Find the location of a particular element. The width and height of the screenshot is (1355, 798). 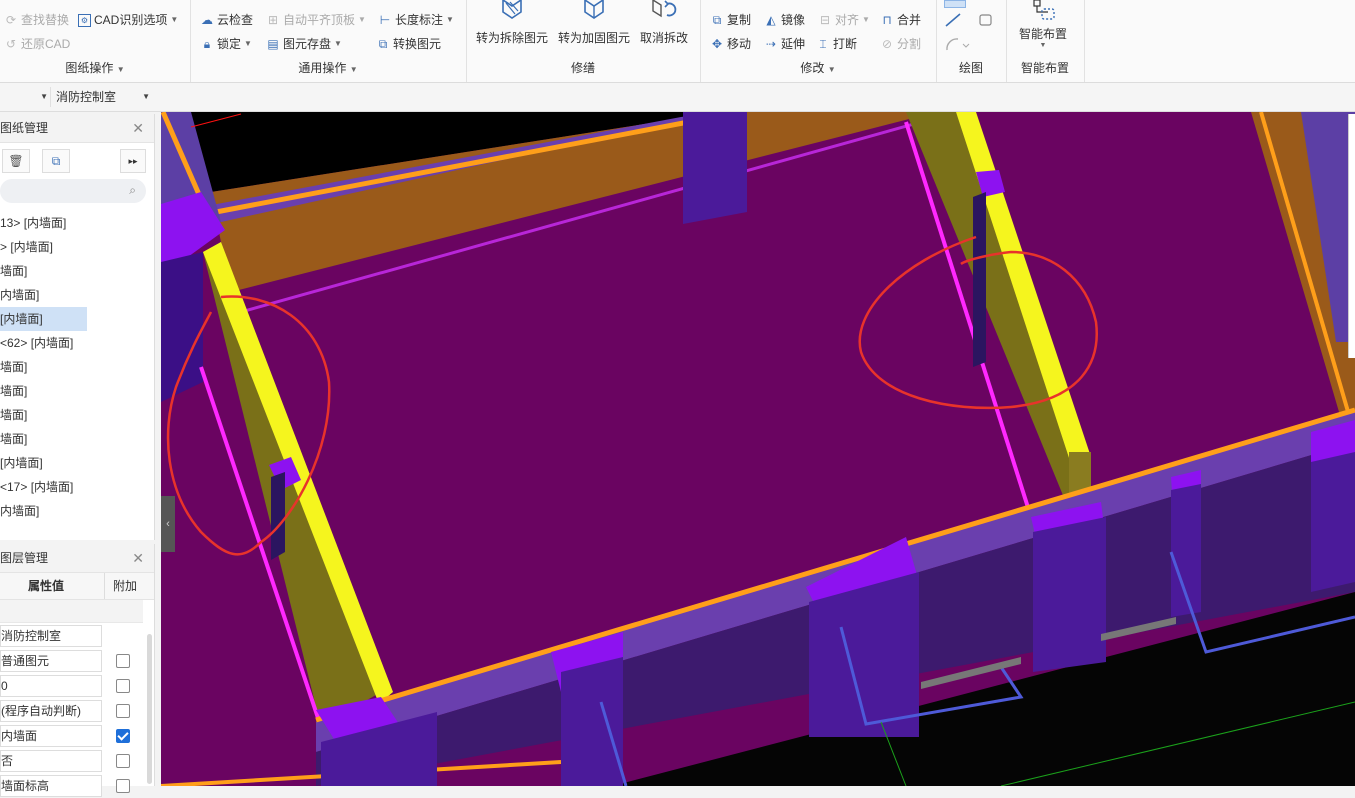

auto-align-button: ⊞ 自动平齐顶板 ▼ is located at coordinates (316, 20).